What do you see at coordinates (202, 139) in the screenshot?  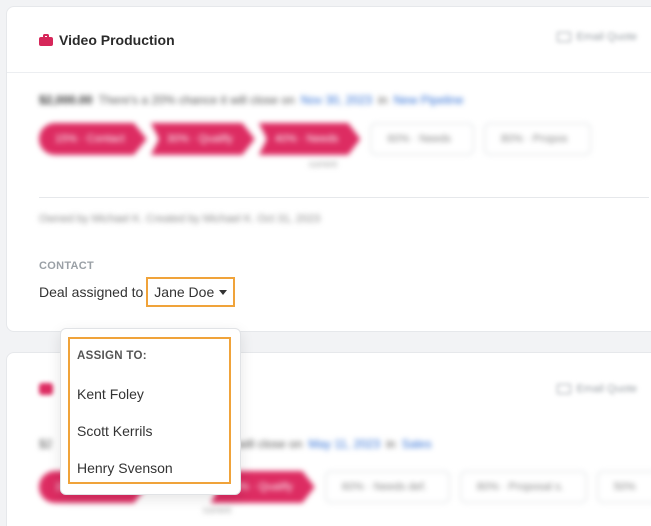 I see `stage-chip: 30% · Qualify` at bounding box center [202, 139].